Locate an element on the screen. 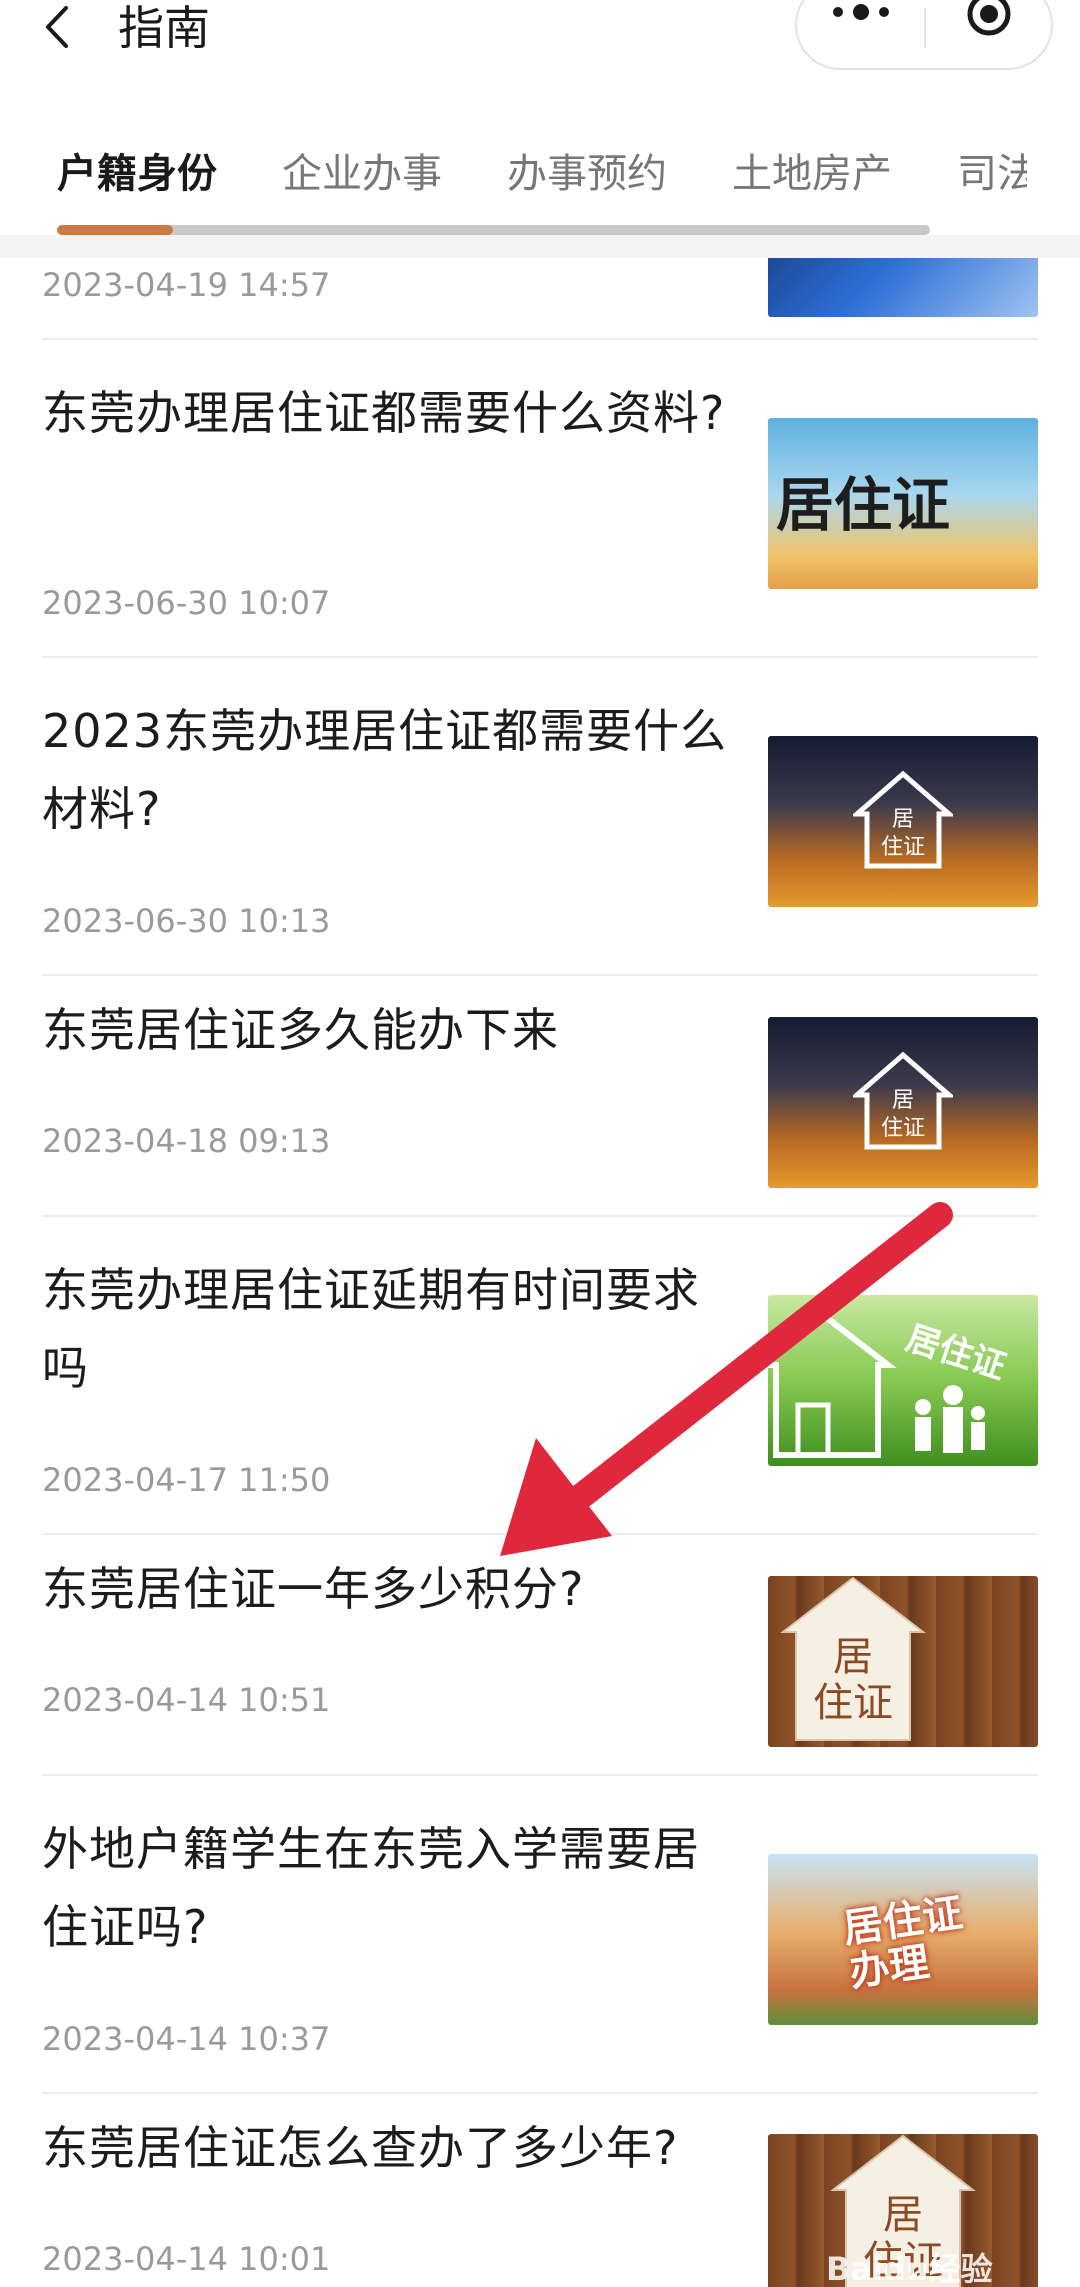  chevron-left-icon is located at coordinates (57, 27).